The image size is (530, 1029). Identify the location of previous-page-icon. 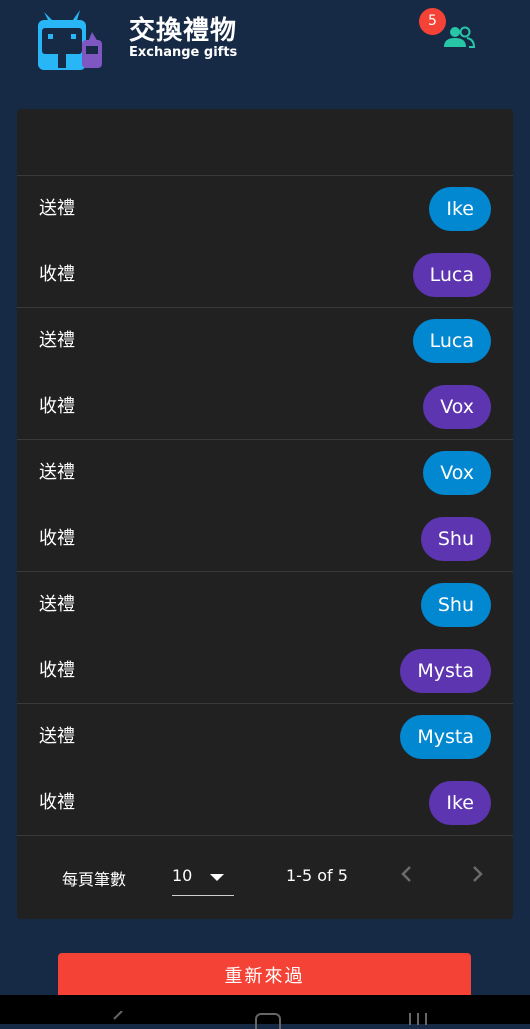
(407, 874).